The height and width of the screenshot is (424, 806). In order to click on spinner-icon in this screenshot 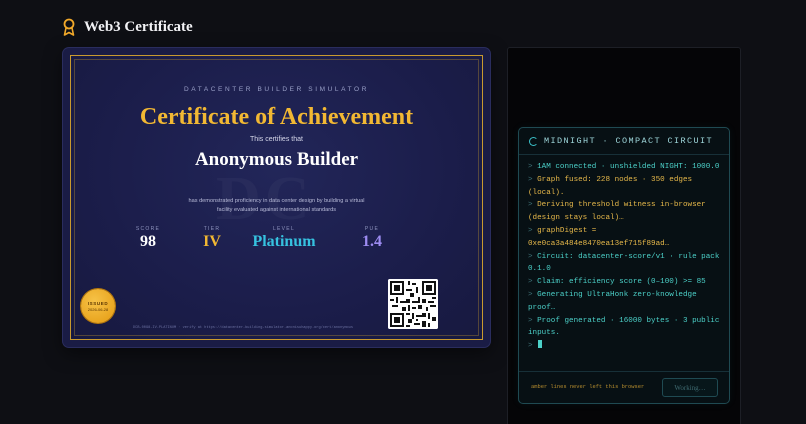, I will do `click(533, 141)`.